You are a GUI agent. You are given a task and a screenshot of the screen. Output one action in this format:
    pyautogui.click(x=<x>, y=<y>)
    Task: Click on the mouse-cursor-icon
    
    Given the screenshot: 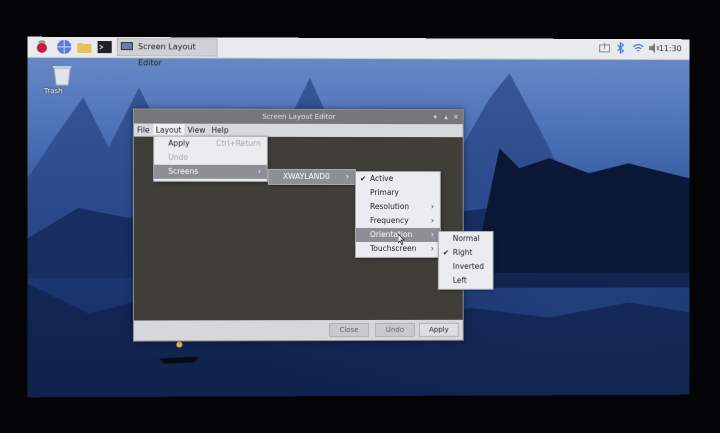 What is the action you would take?
    pyautogui.click(x=401, y=239)
    